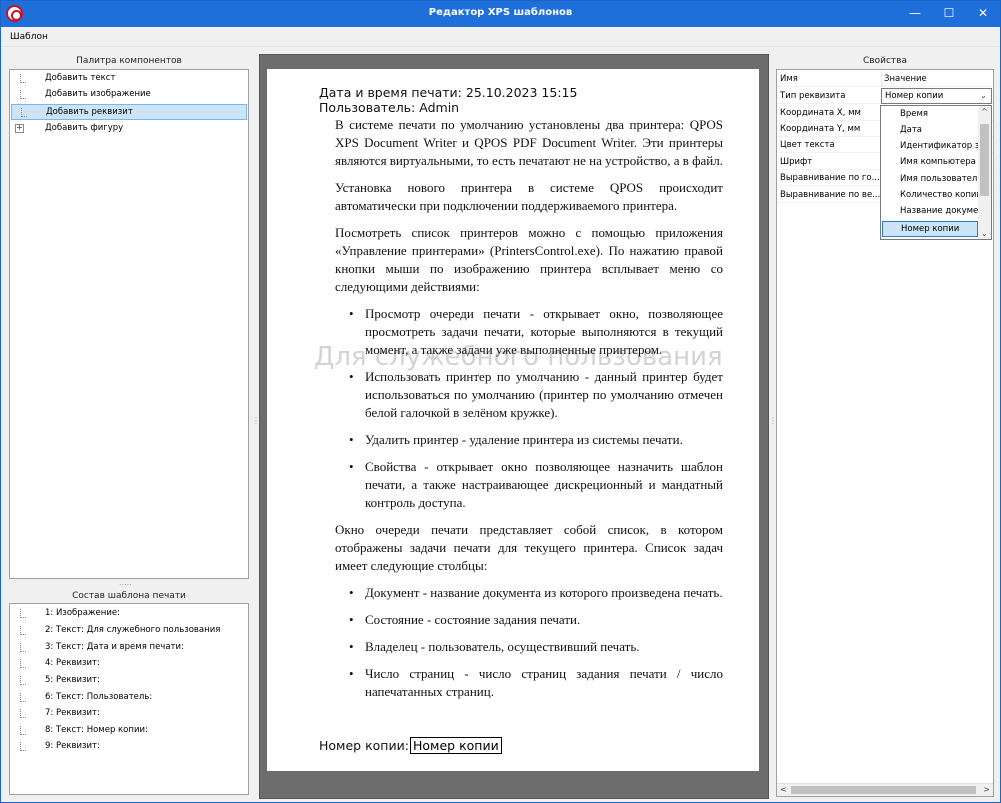  What do you see at coordinates (84, 128) in the screenshot?
I see `palette-item-label: Добавить фигуру` at bounding box center [84, 128].